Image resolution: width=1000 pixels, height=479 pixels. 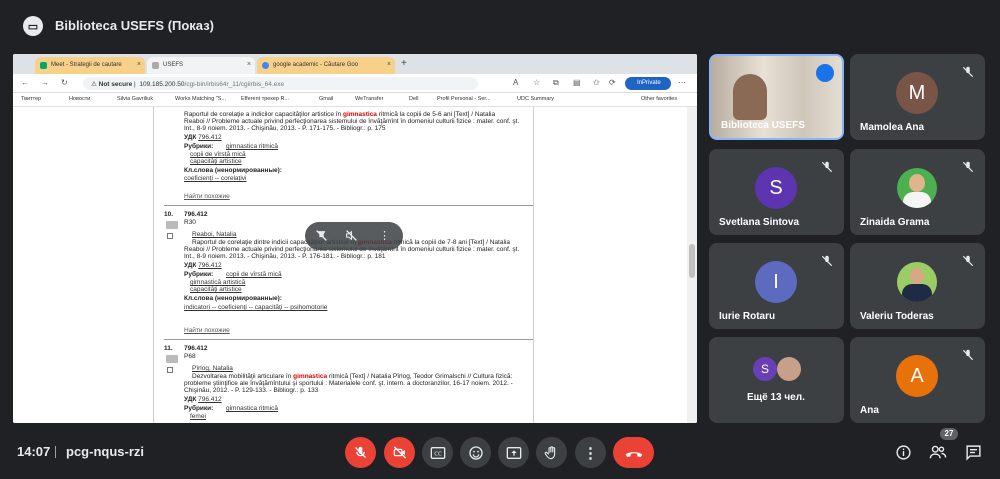 I want to click on rubric-link: femei, so click(x=198, y=417).